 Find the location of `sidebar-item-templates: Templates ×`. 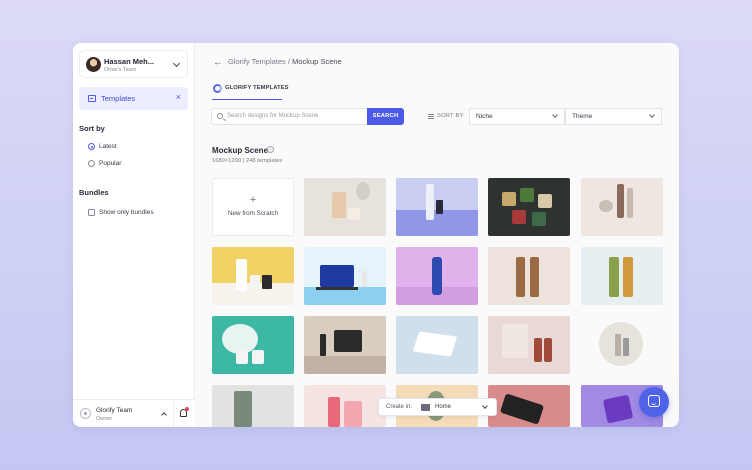

sidebar-item-templates: Templates × is located at coordinates (133, 98).